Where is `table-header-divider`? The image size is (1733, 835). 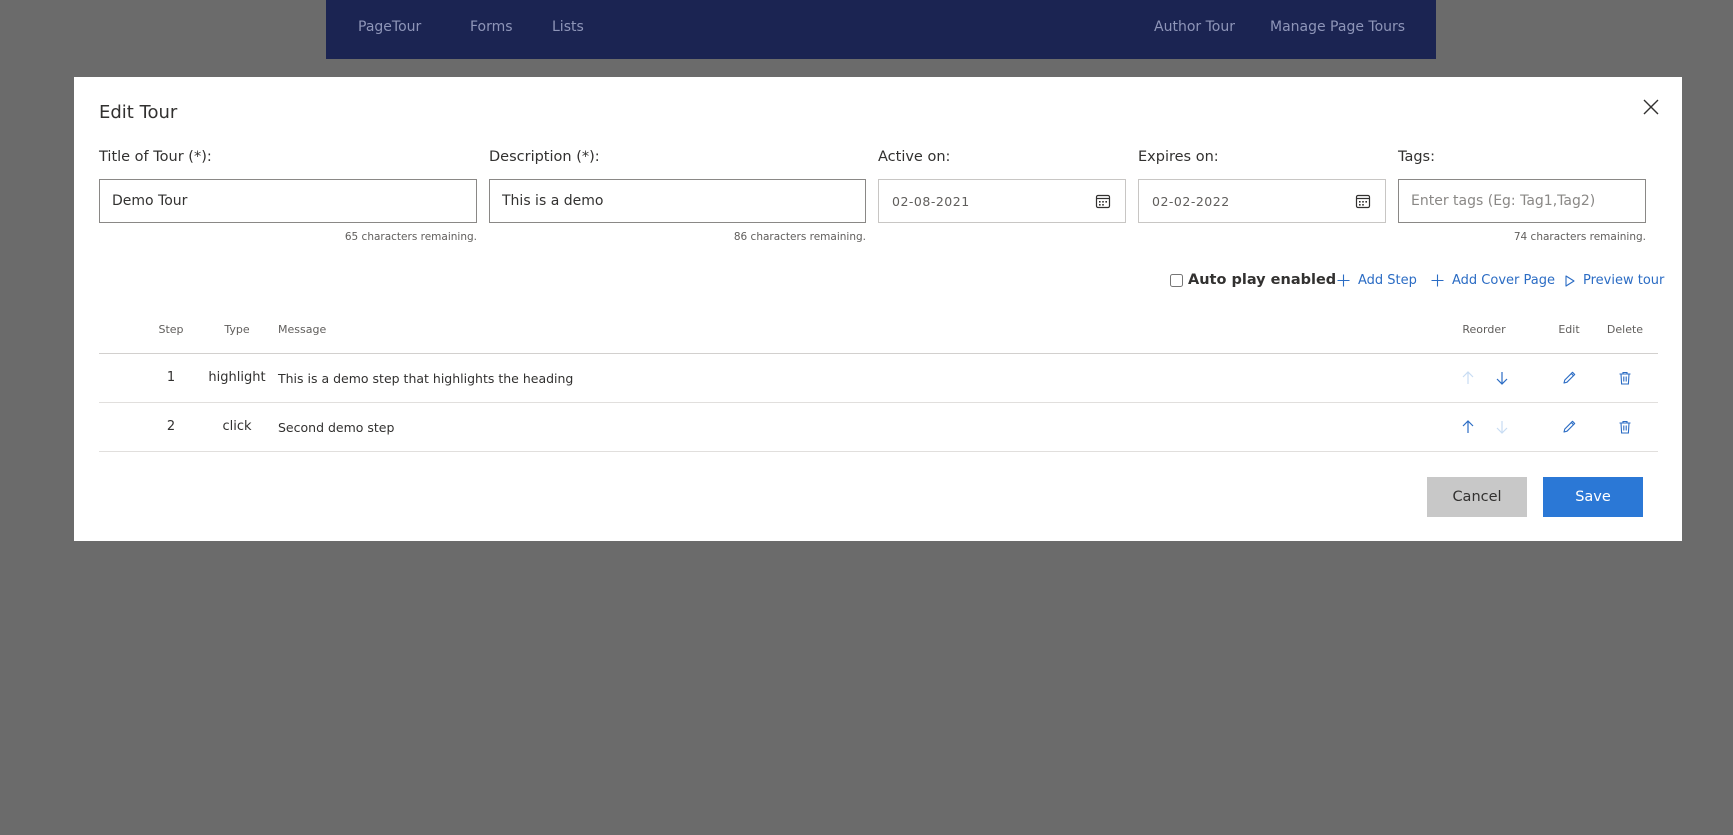
table-header-divider is located at coordinates (878, 353).